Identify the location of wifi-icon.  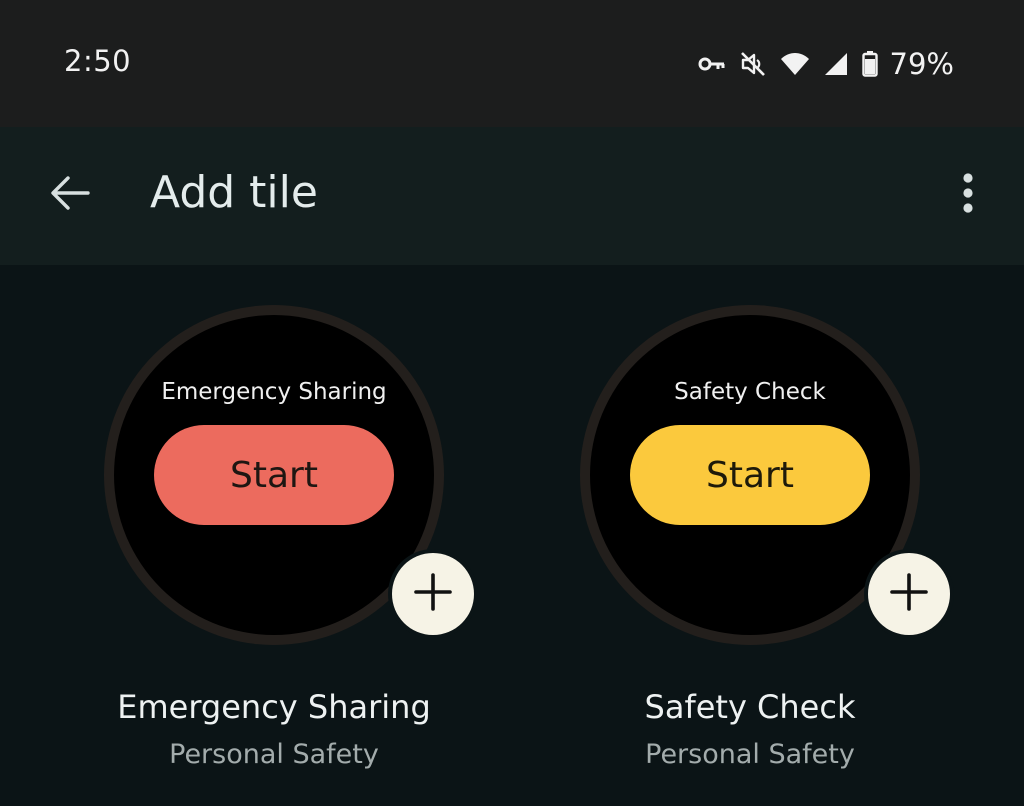
(795, 64).